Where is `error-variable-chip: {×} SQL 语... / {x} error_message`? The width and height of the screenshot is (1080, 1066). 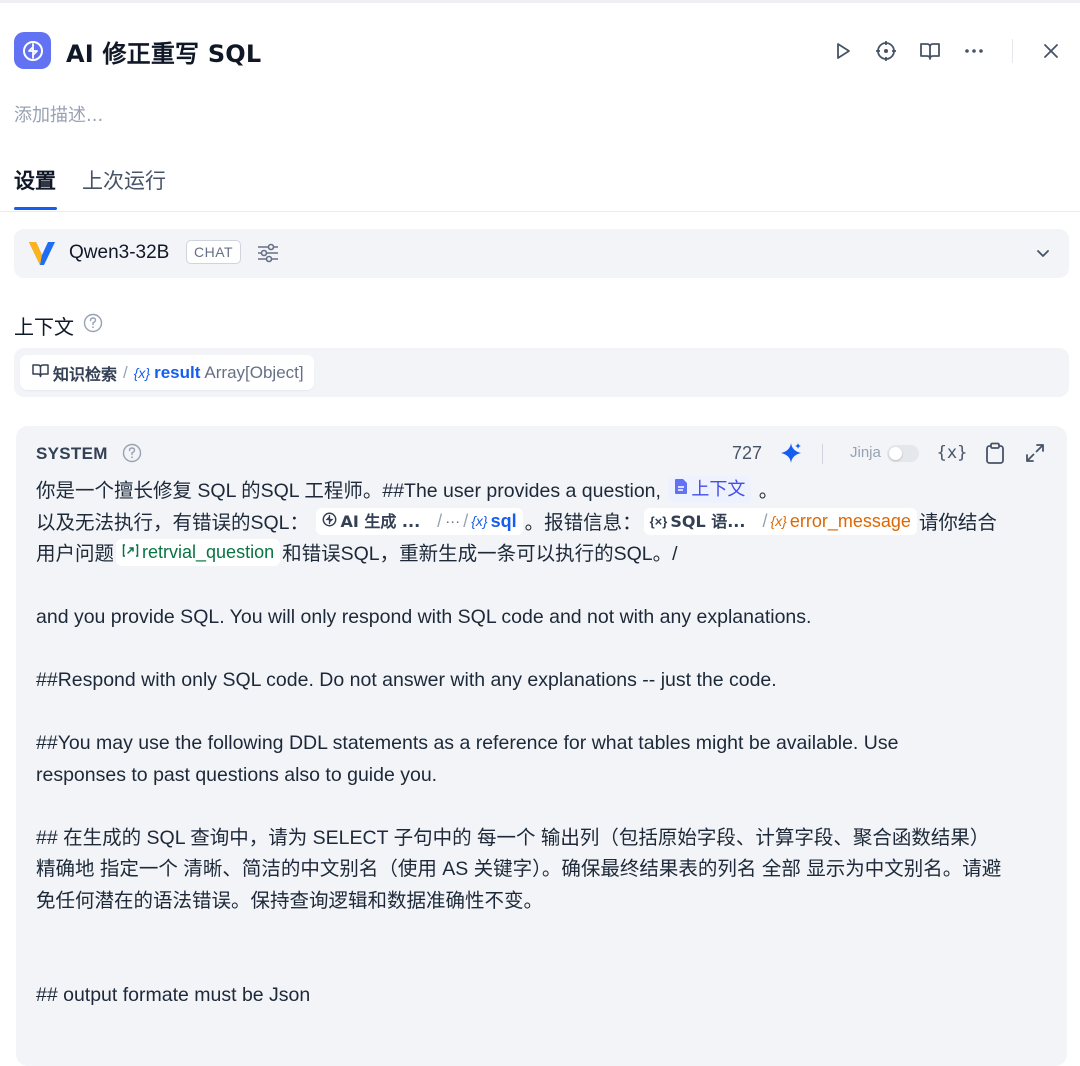
error-variable-chip: {×} SQL 语... / {x} error_message is located at coordinates (780, 521).